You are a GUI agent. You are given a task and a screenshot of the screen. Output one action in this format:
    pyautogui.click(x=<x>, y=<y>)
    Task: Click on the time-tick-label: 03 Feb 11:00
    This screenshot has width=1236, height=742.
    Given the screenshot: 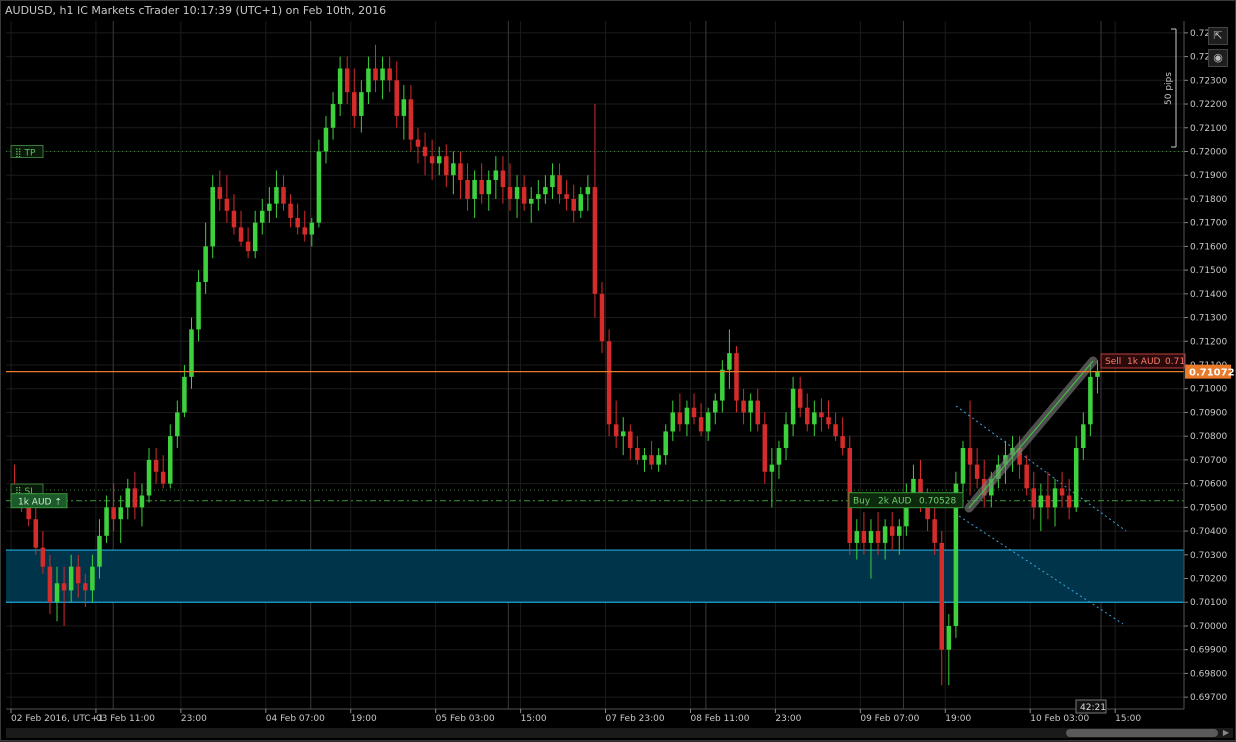 What is the action you would take?
    pyautogui.click(x=125, y=719)
    